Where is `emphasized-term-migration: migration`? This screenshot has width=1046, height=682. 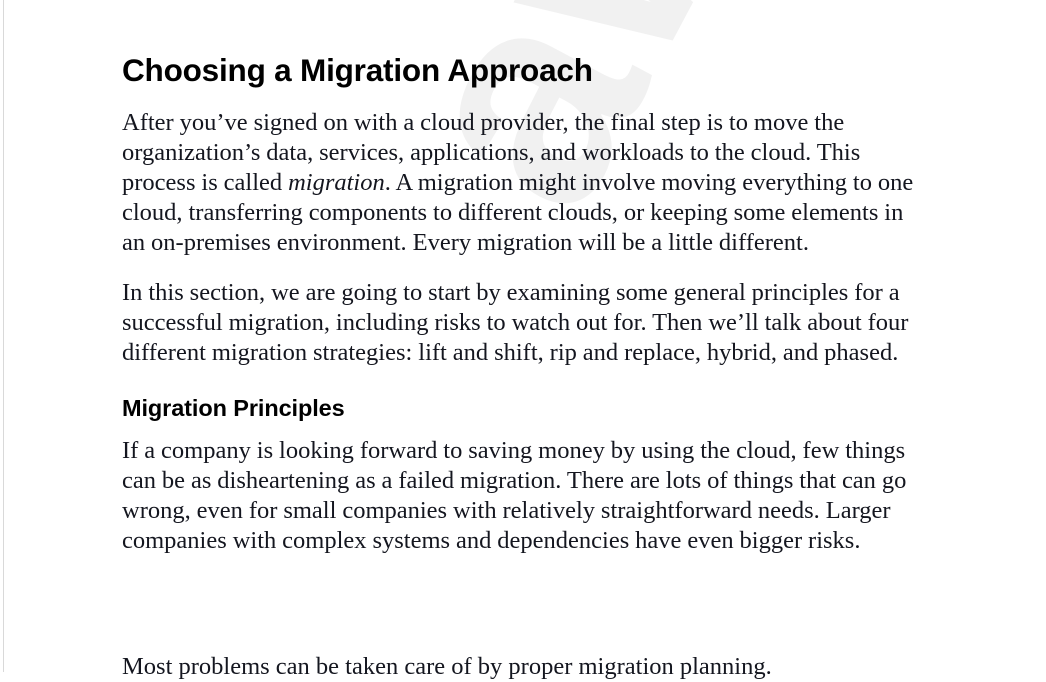
emphasized-term-migration: migration is located at coordinates (336, 182).